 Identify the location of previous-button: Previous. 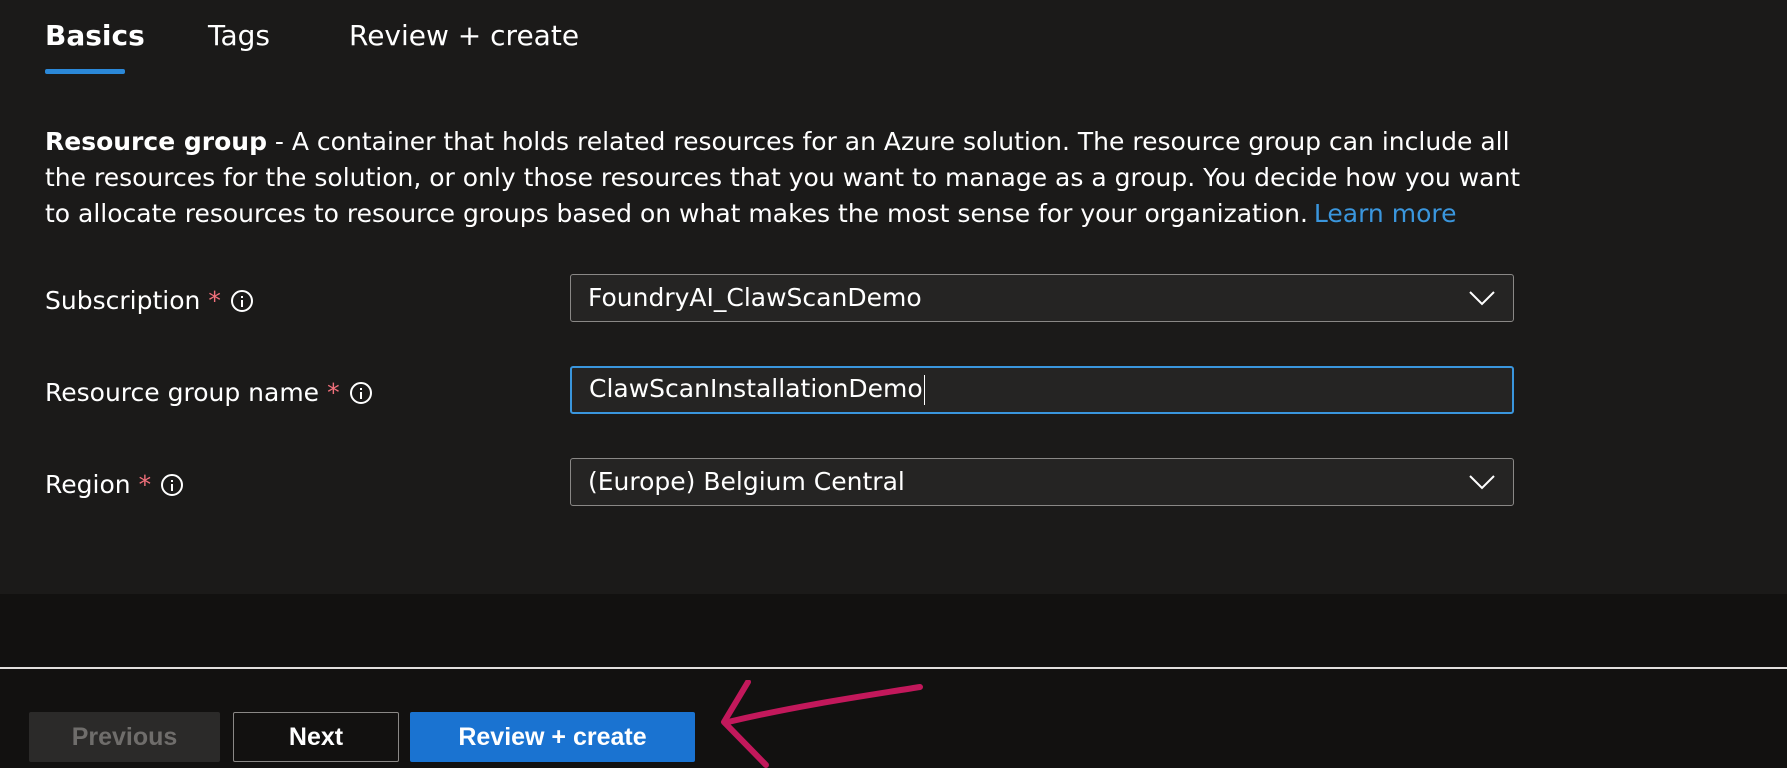
(124, 737).